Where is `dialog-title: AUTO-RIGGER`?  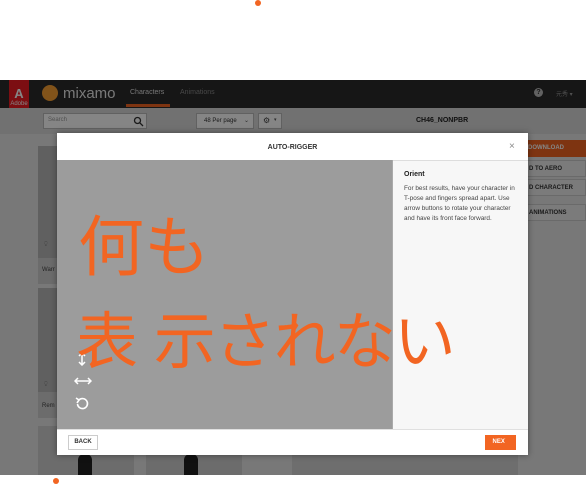 dialog-title: AUTO-RIGGER is located at coordinates (292, 147).